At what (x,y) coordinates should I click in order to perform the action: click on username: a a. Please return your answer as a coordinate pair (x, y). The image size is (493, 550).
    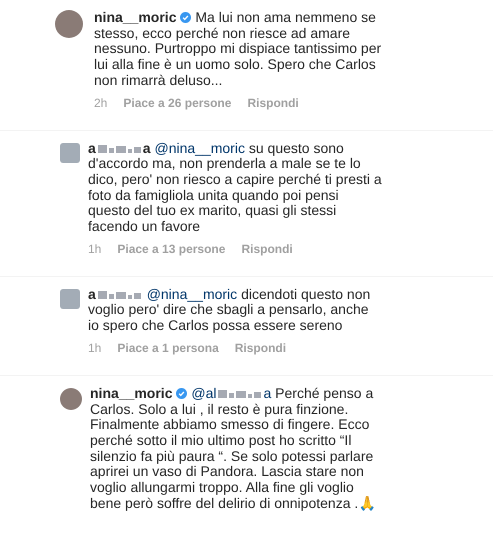
    Looking at the image, I should click on (119, 148).